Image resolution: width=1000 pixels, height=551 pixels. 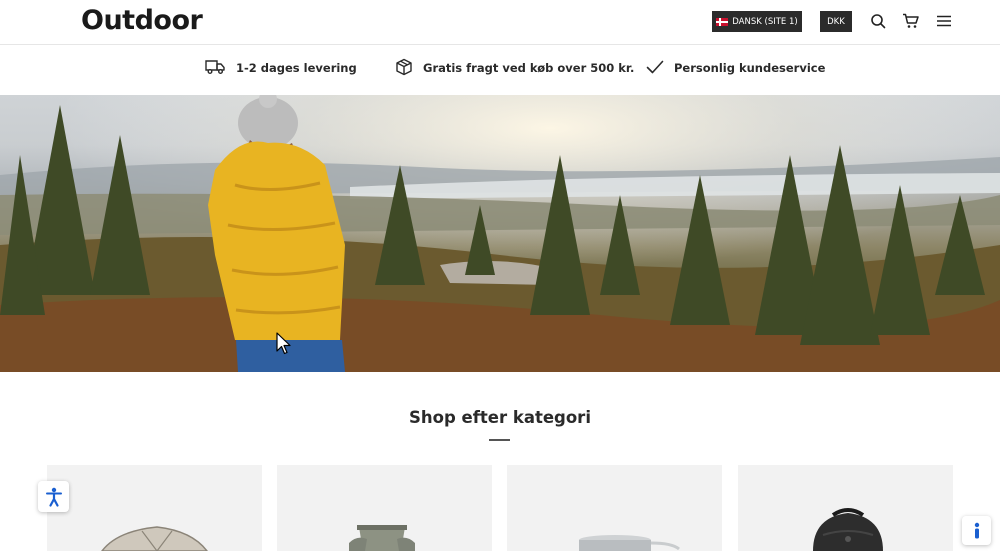 I want to click on cooking-pot-icon, so click(x=629, y=543).